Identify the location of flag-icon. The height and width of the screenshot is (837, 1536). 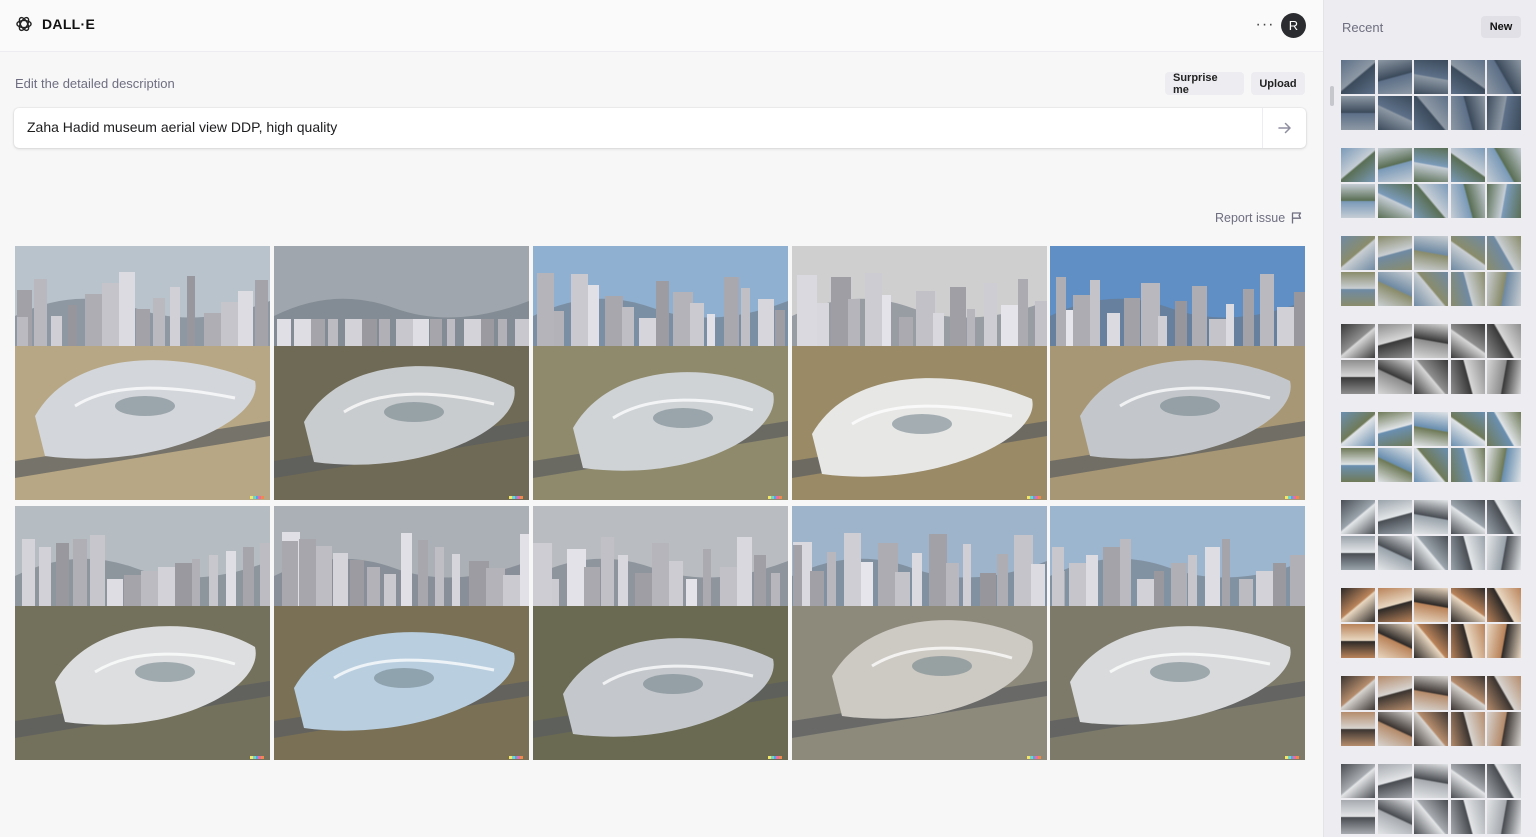
(1297, 218).